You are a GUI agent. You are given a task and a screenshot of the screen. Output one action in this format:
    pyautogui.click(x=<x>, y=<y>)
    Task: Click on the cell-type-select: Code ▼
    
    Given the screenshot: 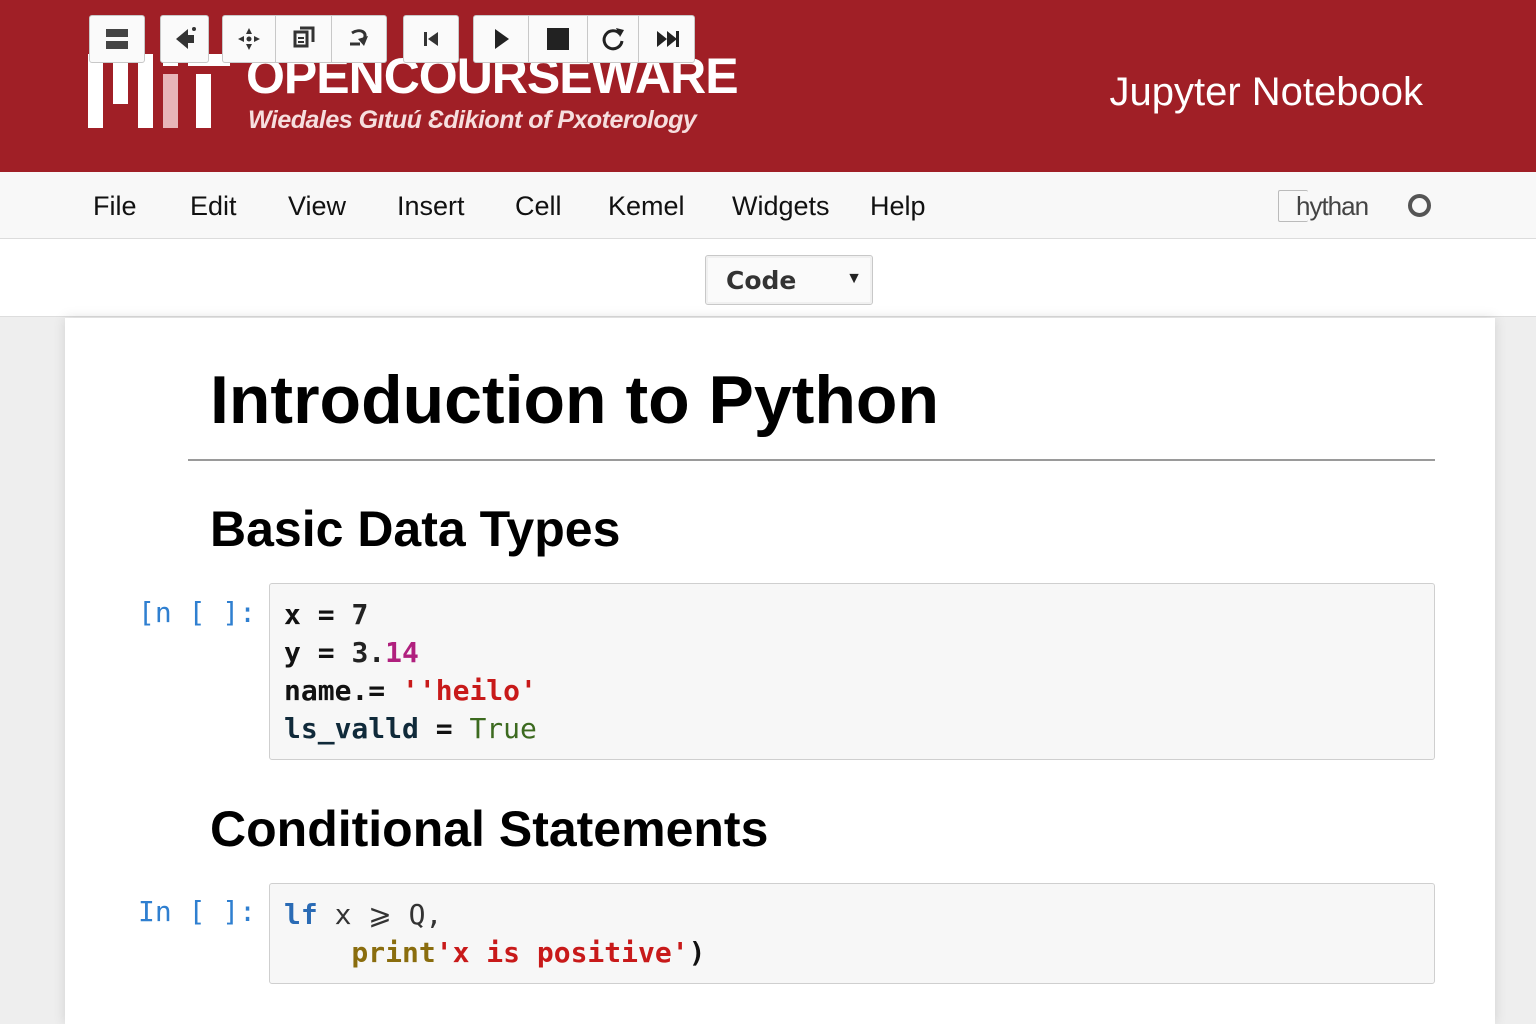 What is the action you would take?
    pyautogui.click(x=789, y=280)
    